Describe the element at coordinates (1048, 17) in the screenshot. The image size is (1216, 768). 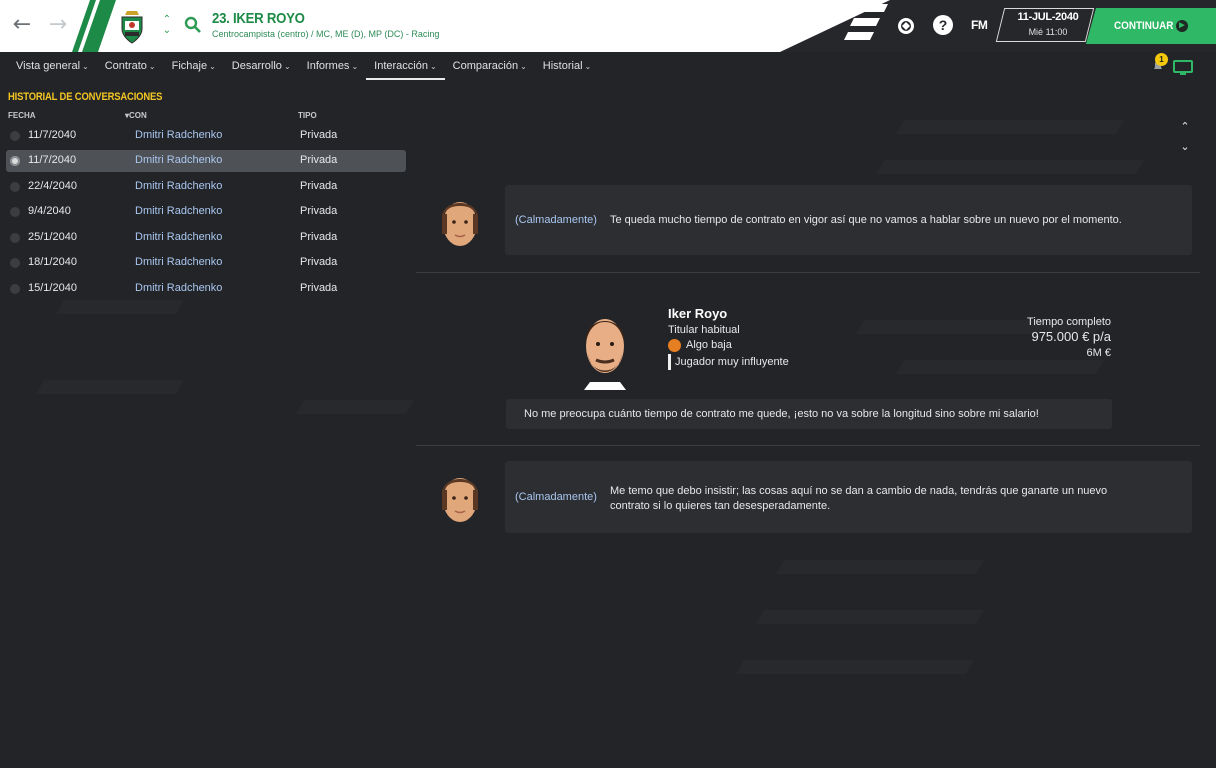
I see `game-date: 11-JUL-2040` at that location.